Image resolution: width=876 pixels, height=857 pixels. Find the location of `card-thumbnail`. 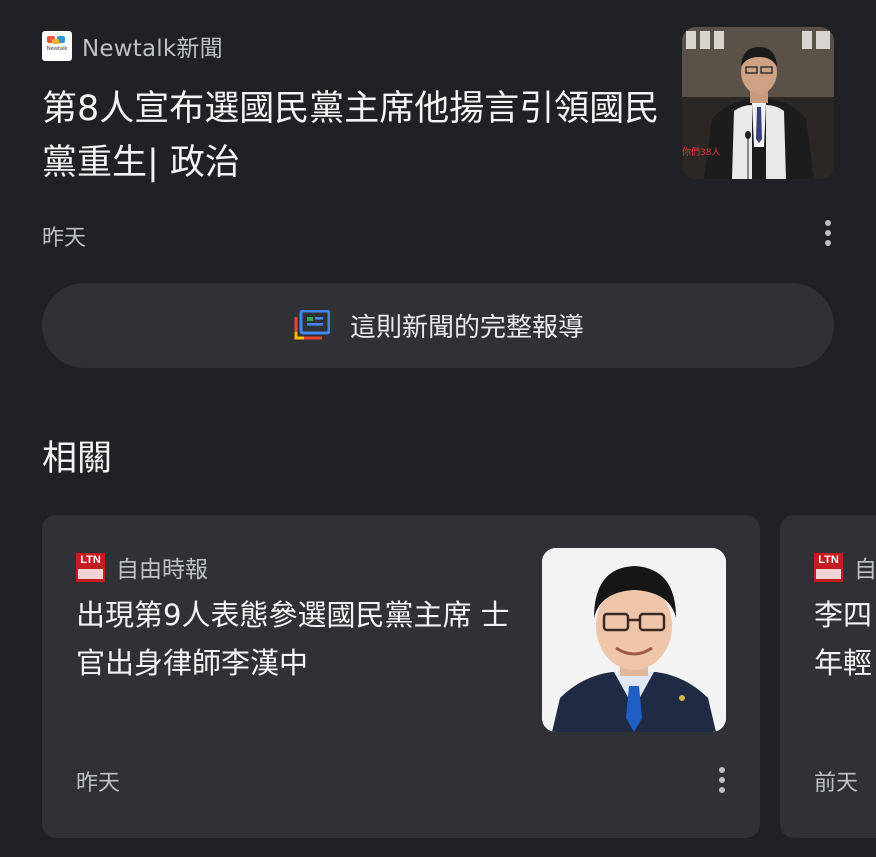

card-thumbnail is located at coordinates (634, 640).